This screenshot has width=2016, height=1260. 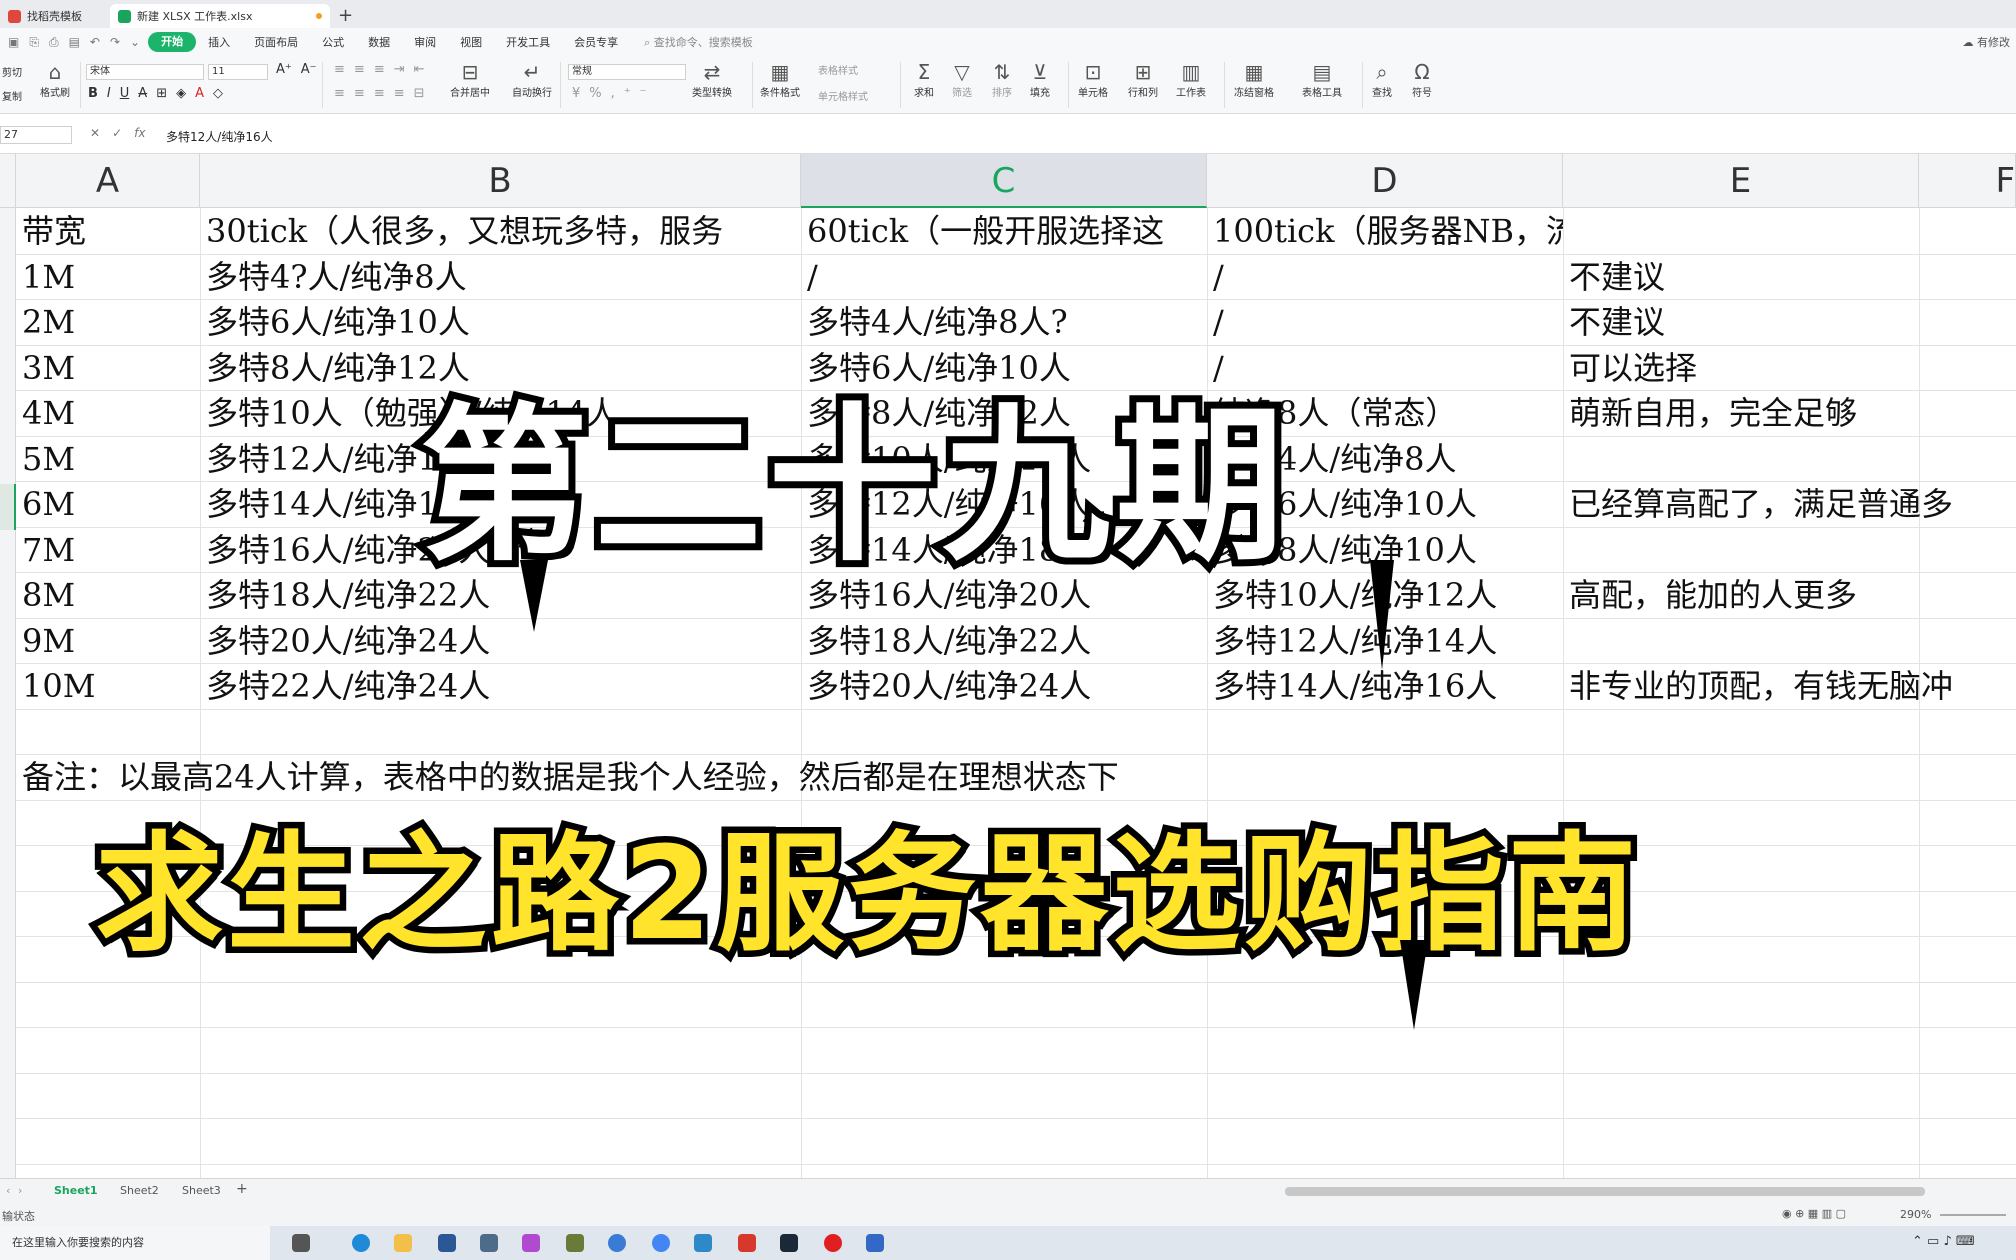 What do you see at coordinates (833, 1243) in the screenshot?
I see `record-icon` at bounding box center [833, 1243].